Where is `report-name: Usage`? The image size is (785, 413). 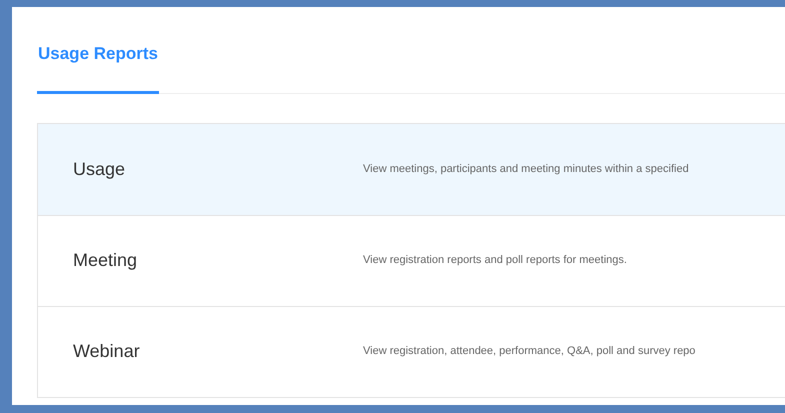
report-name: Usage is located at coordinates (99, 169).